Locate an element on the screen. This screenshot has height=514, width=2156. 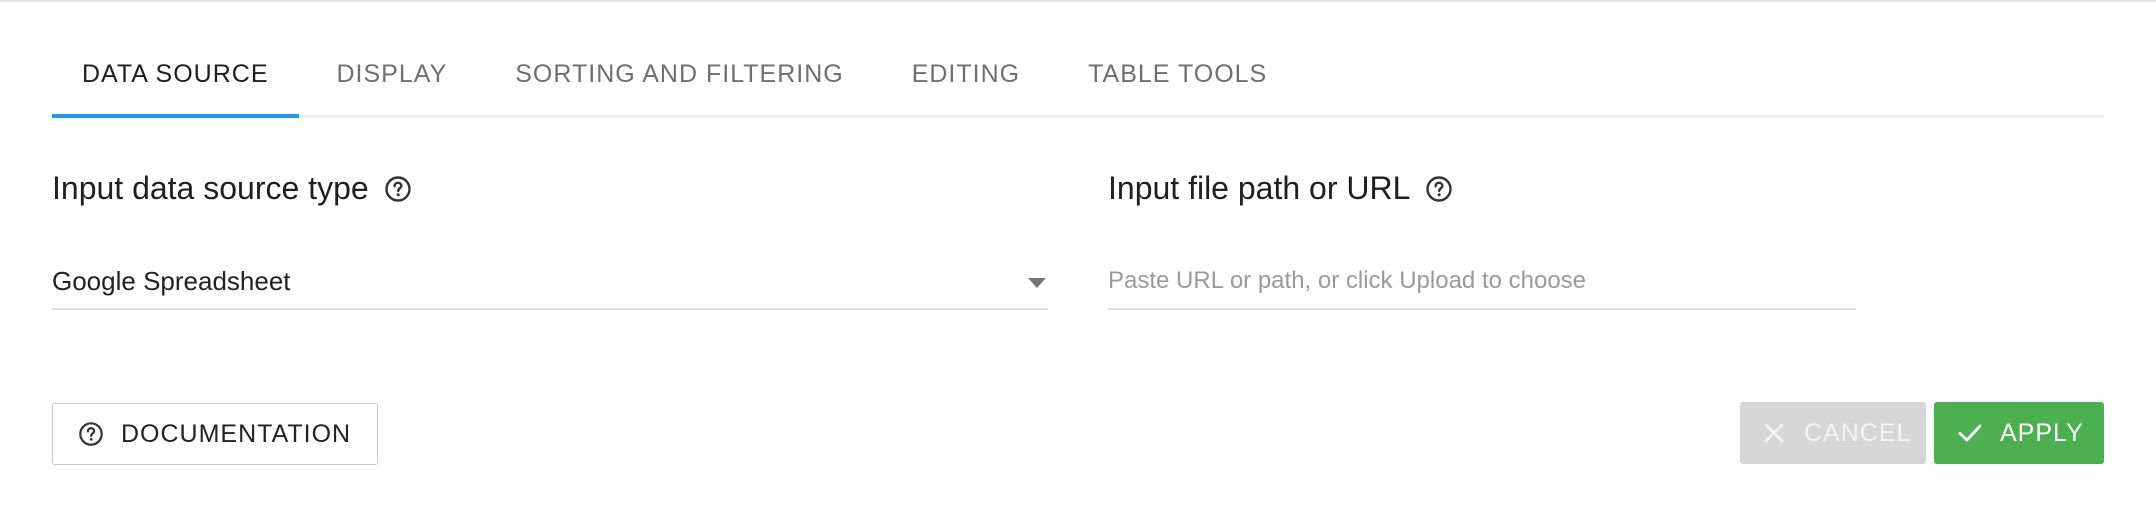
file-path-heading: Input file path or URL is located at coordinates (1281, 188).